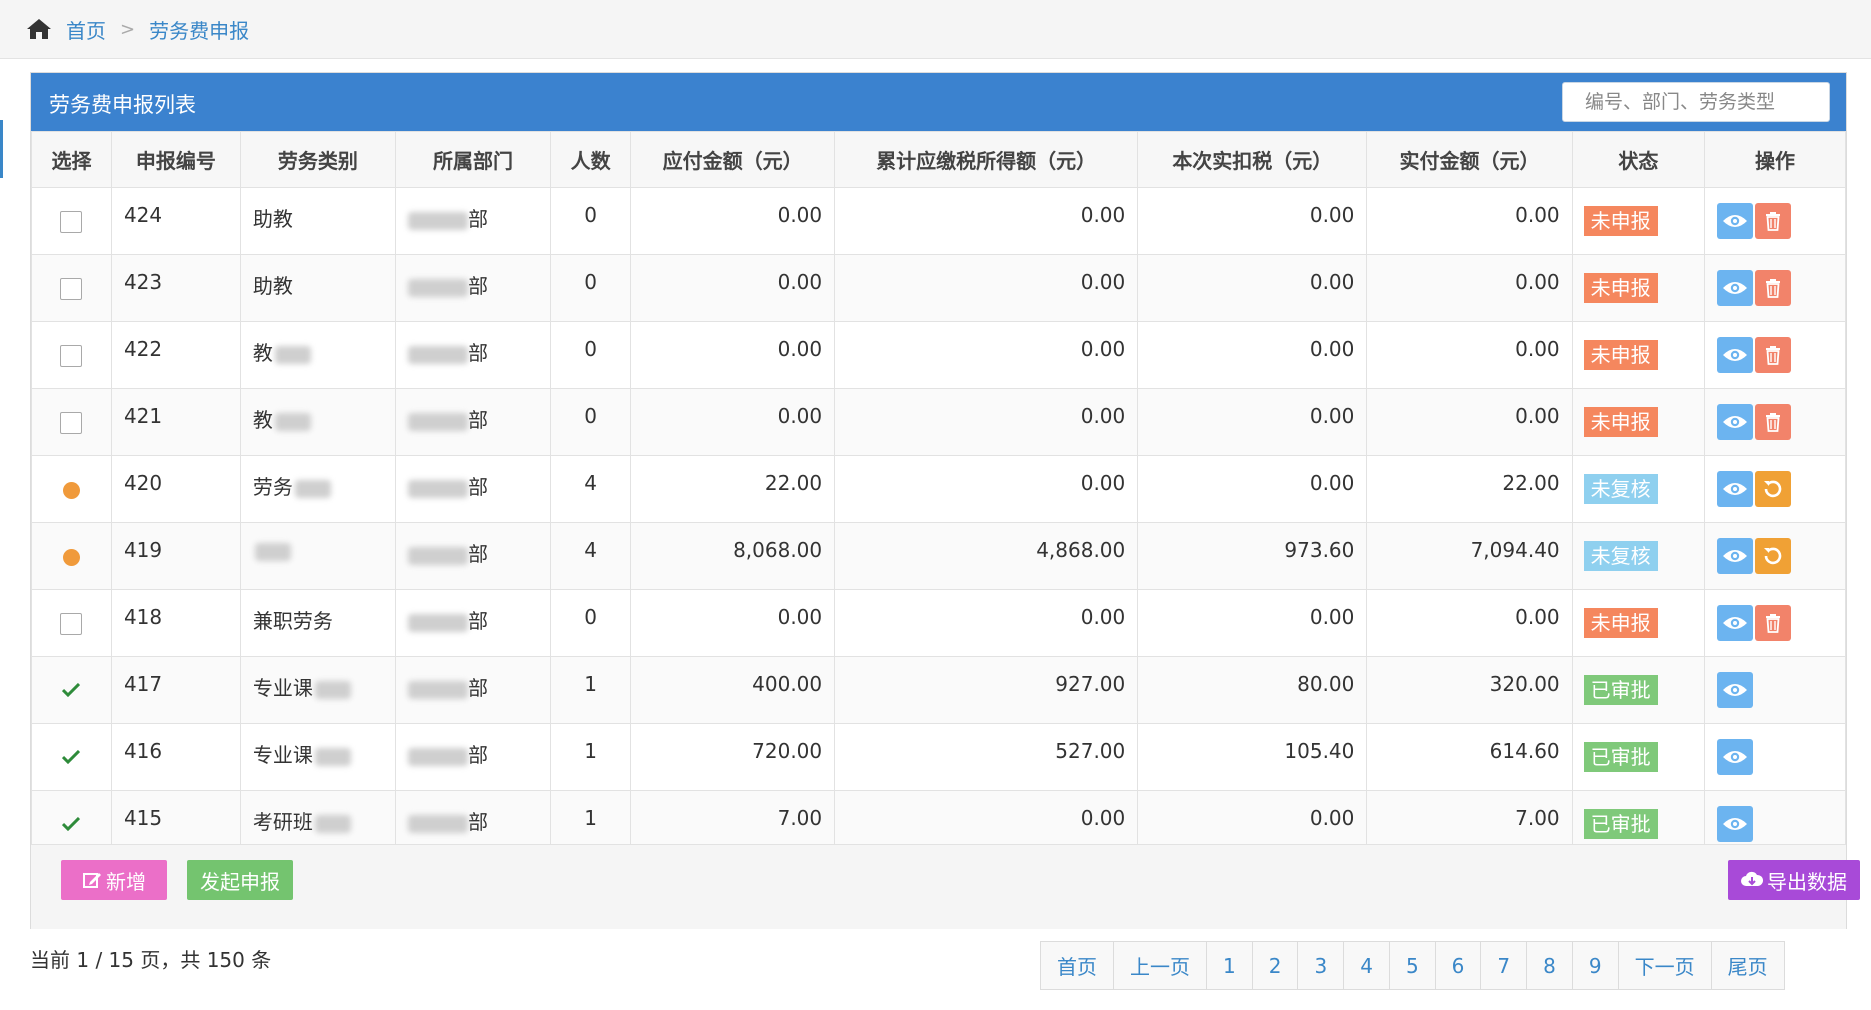  What do you see at coordinates (1367, 965) in the screenshot?
I see `page-link: 4` at bounding box center [1367, 965].